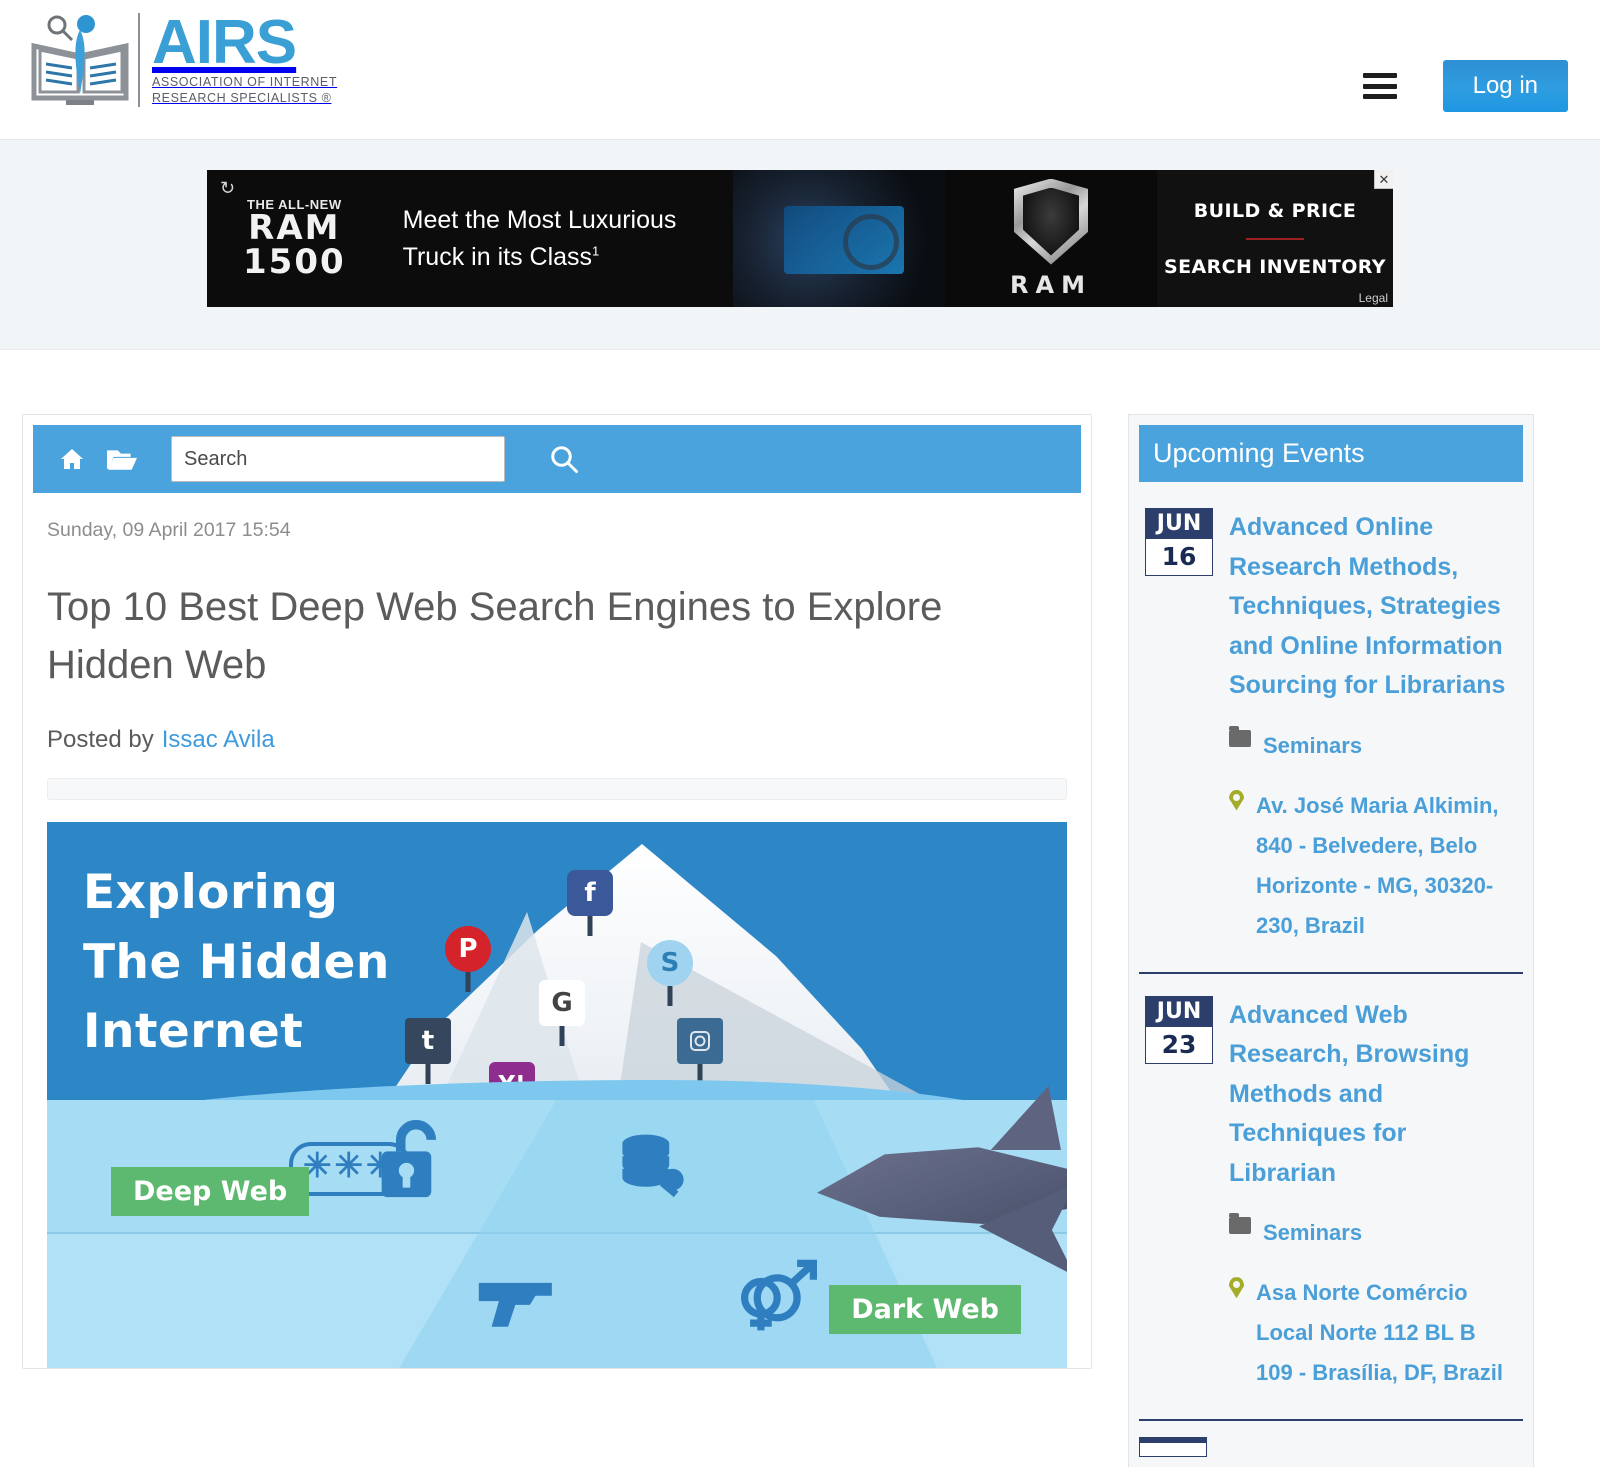  What do you see at coordinates (210, 1191) in the screenshot?
I see `deep-web-label: Deep Web` at bounding box center [210, 1191].